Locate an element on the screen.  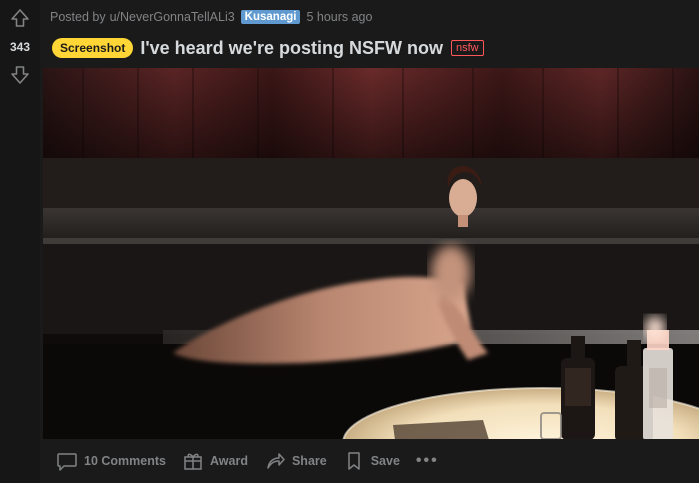
author-link: u/NeverGonnaTellALi3 is located at coordinates (172, 17).